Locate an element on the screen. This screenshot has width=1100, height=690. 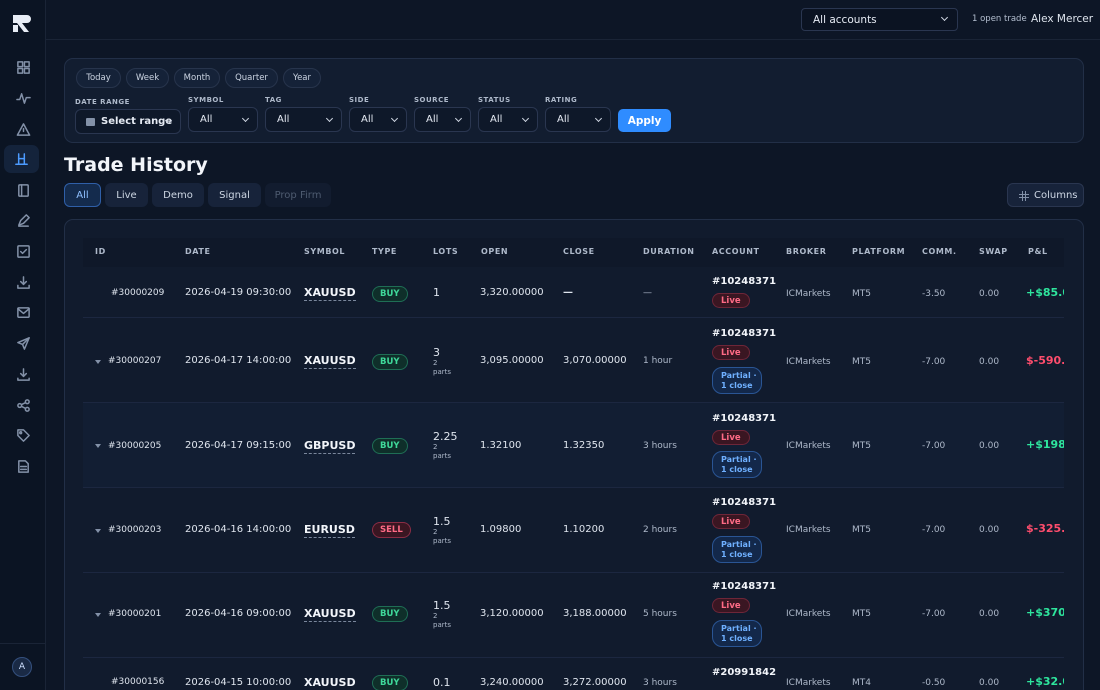
date-range-label: DATE RANGE is located at coordinates (102, 102).